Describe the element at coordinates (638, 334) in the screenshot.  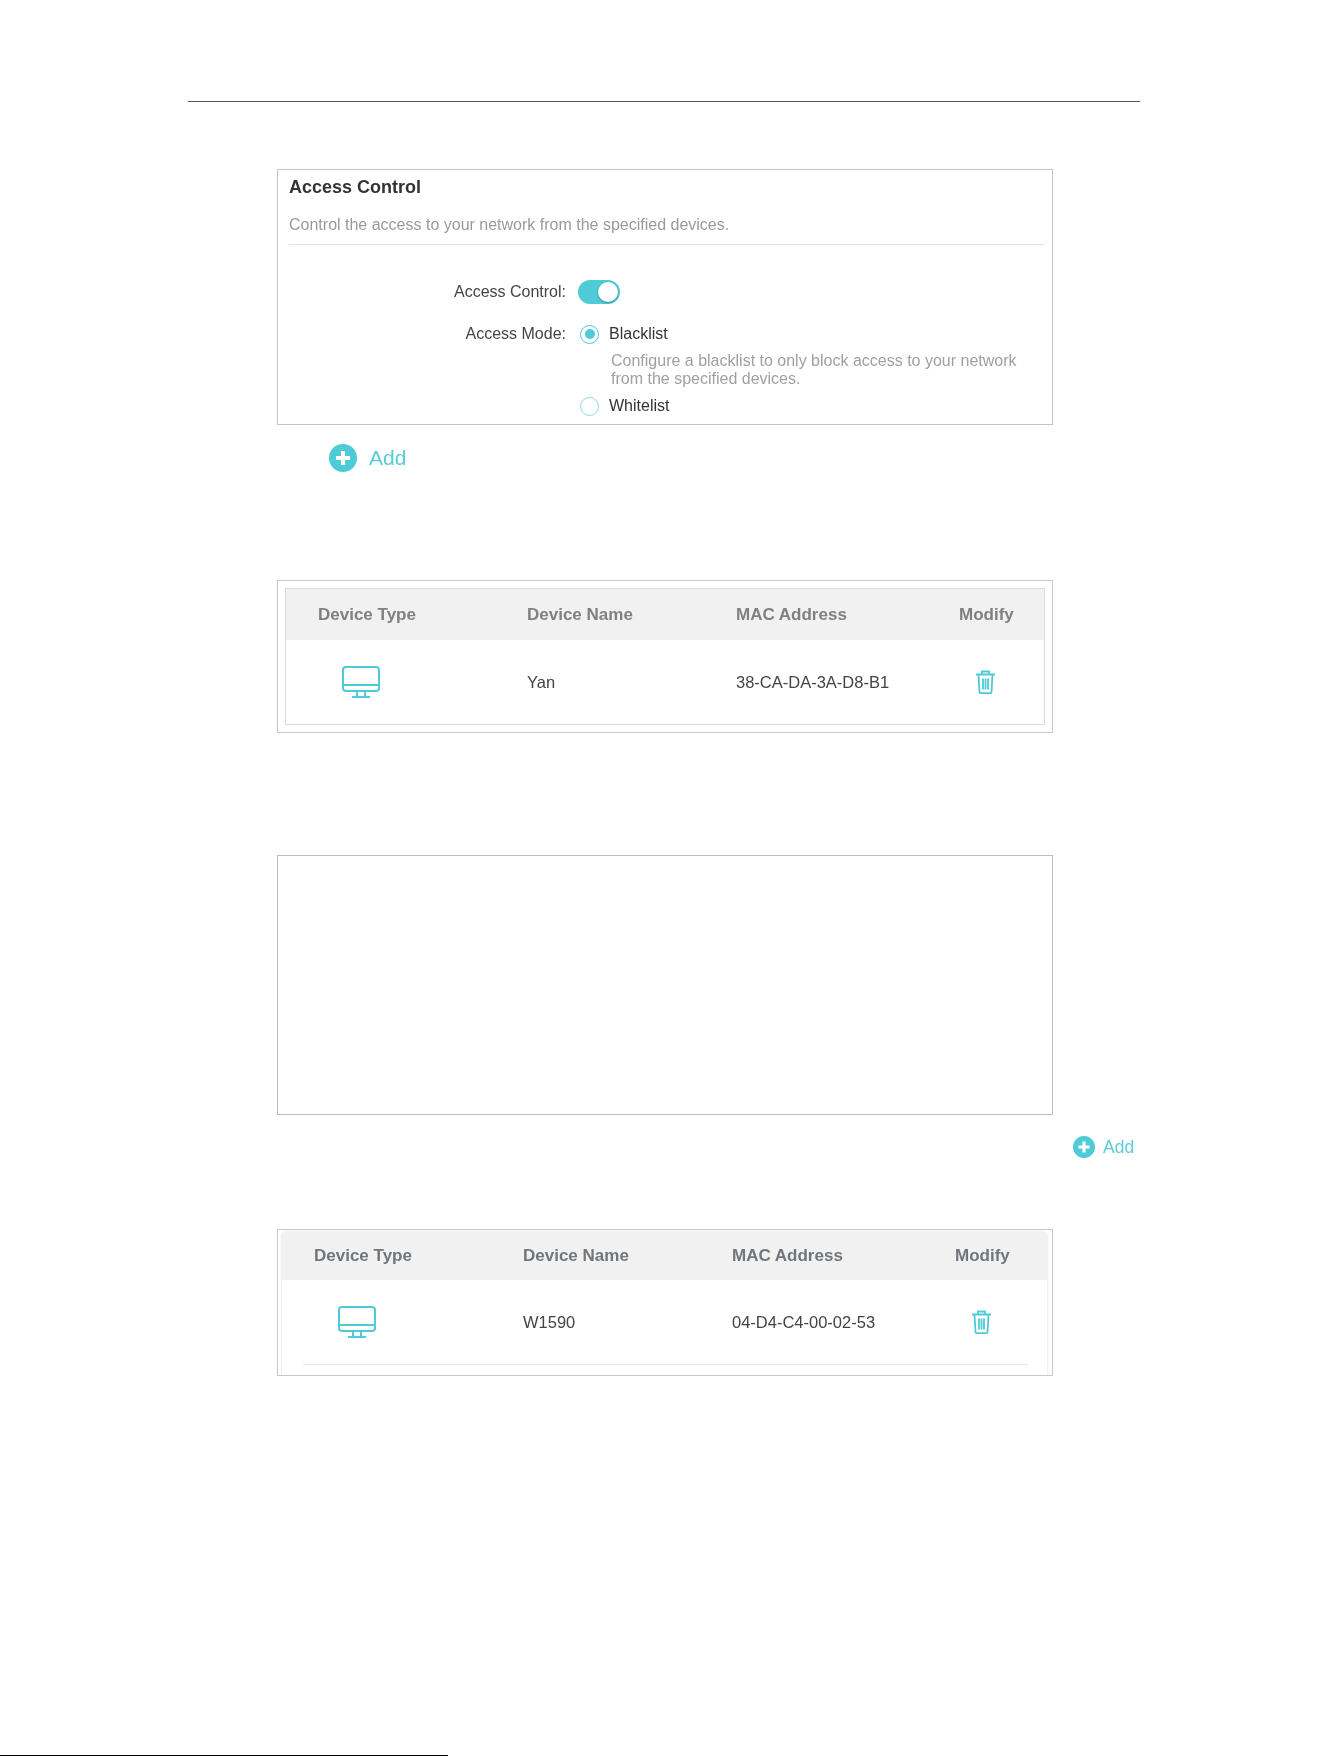
I see `radio-label: Blacklist` at that location.